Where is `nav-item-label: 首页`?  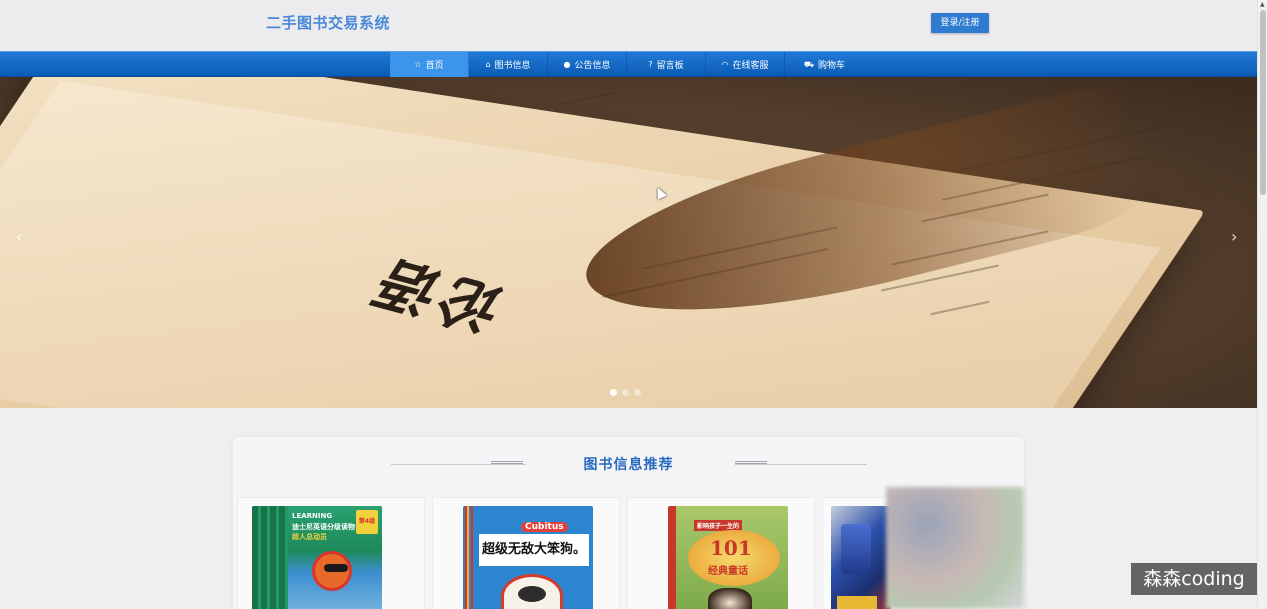 nav-item-label: 首页 is located at coordinates (434, 66).